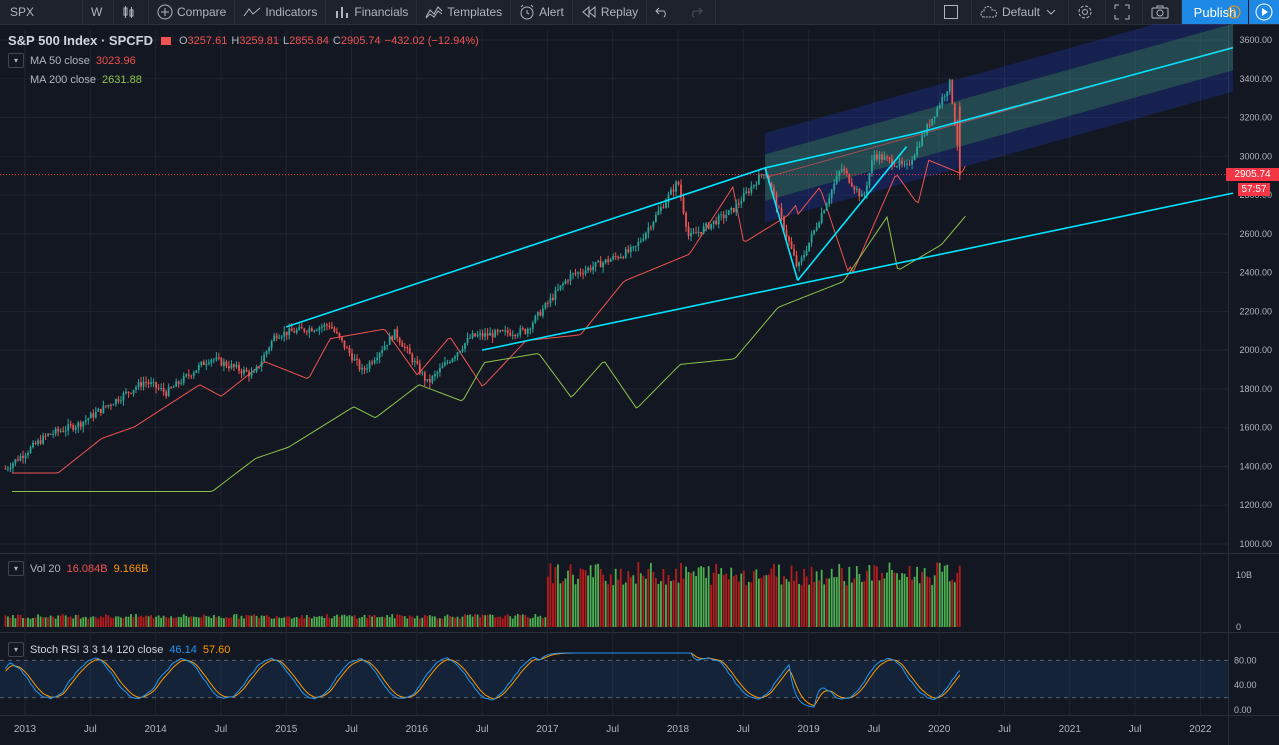 The image size is (1279, 745). What do you see at coordinates (614, 680) in the screenshot?
I see `stoch-rsi-lines` at bounding box center [614, 680].